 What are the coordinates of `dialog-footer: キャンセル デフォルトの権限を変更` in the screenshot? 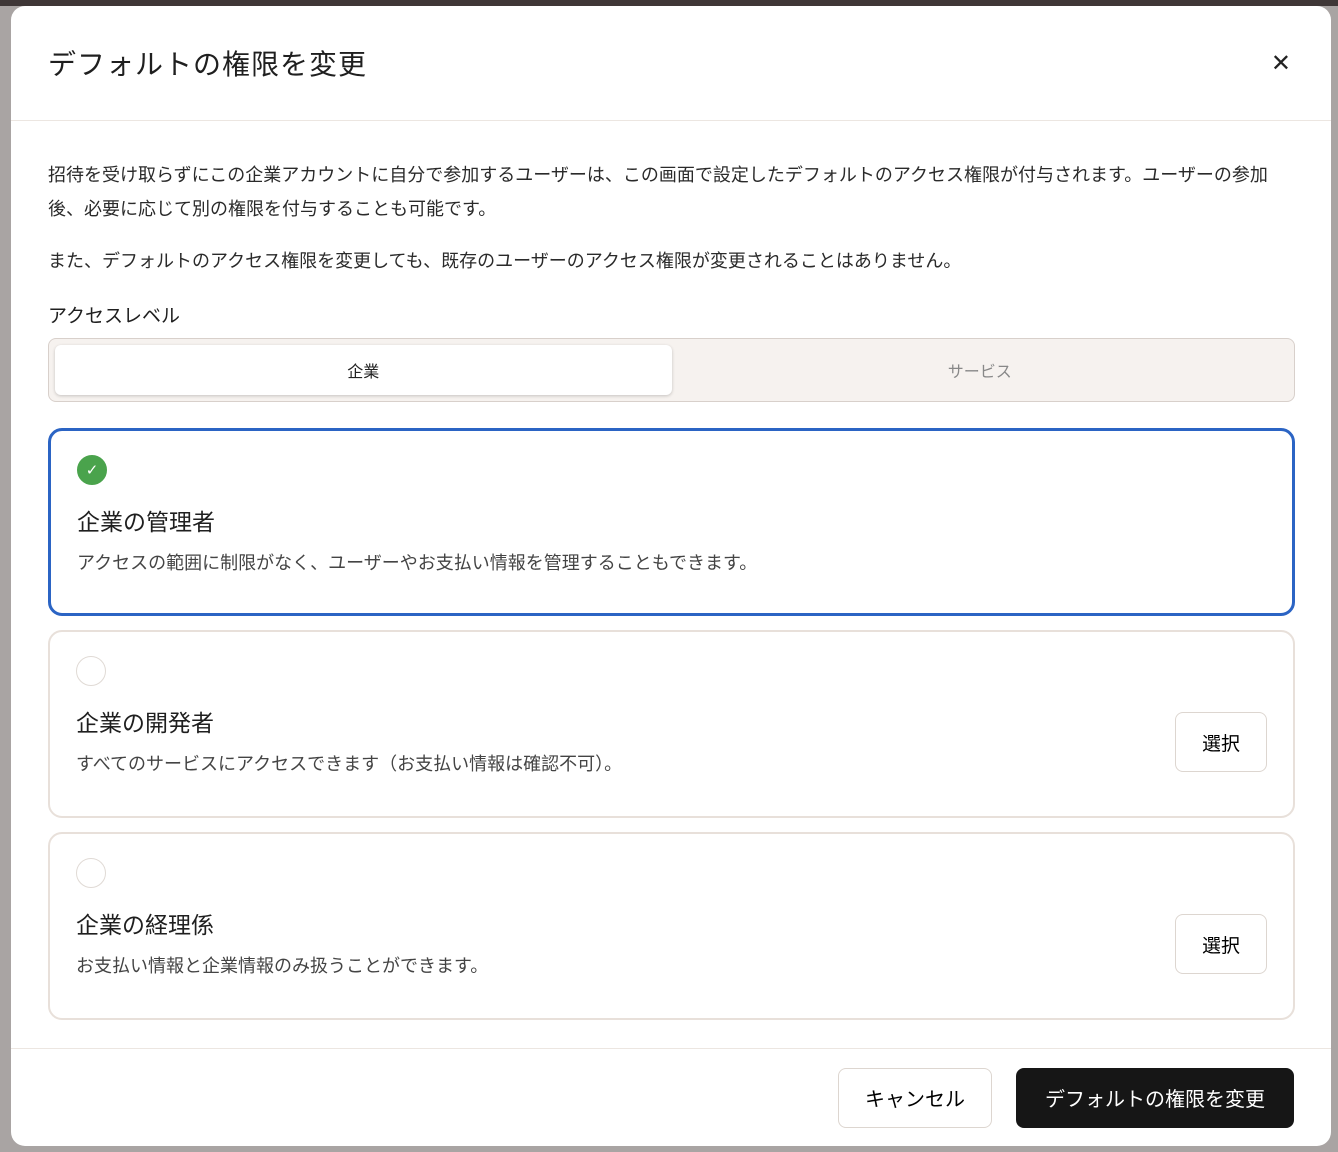 It's located at (671, 1097).